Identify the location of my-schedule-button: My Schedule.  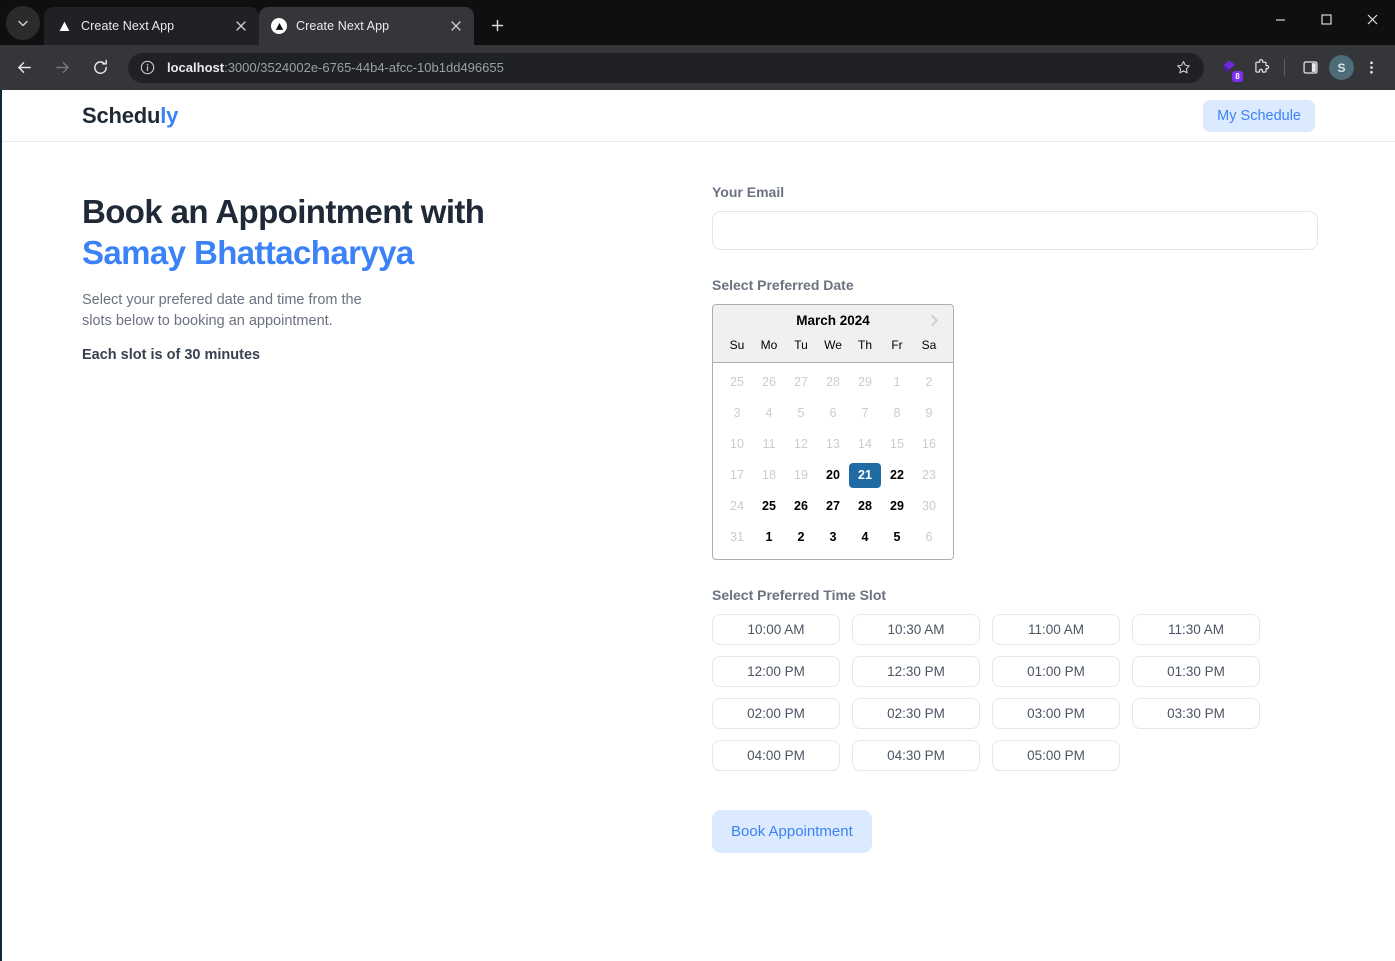
(1259, 115).